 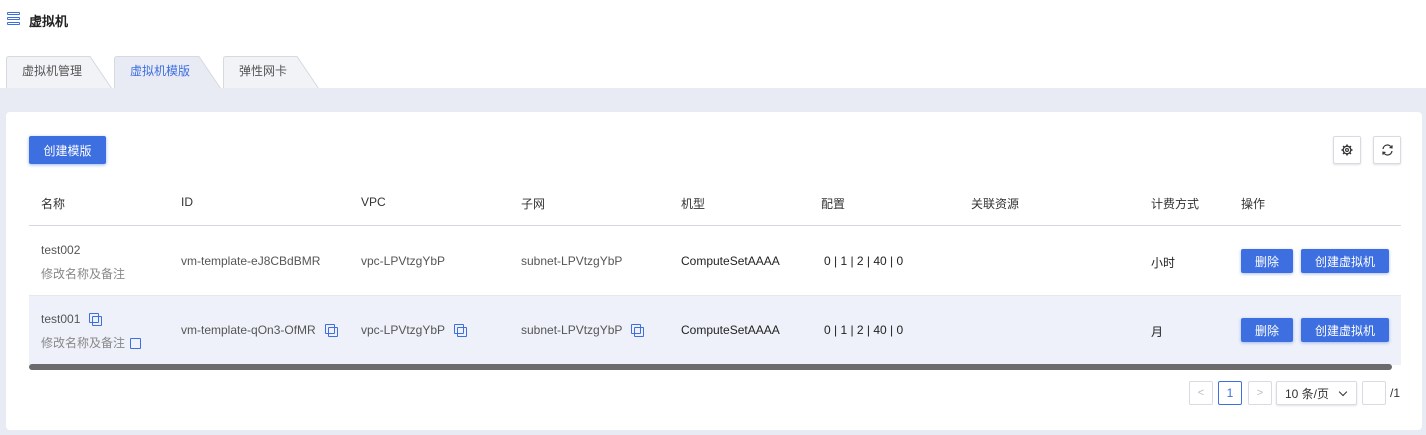 I want to click on row-id-cell: vm-template-qOn3-OfMR, so click(x=259, y=330).